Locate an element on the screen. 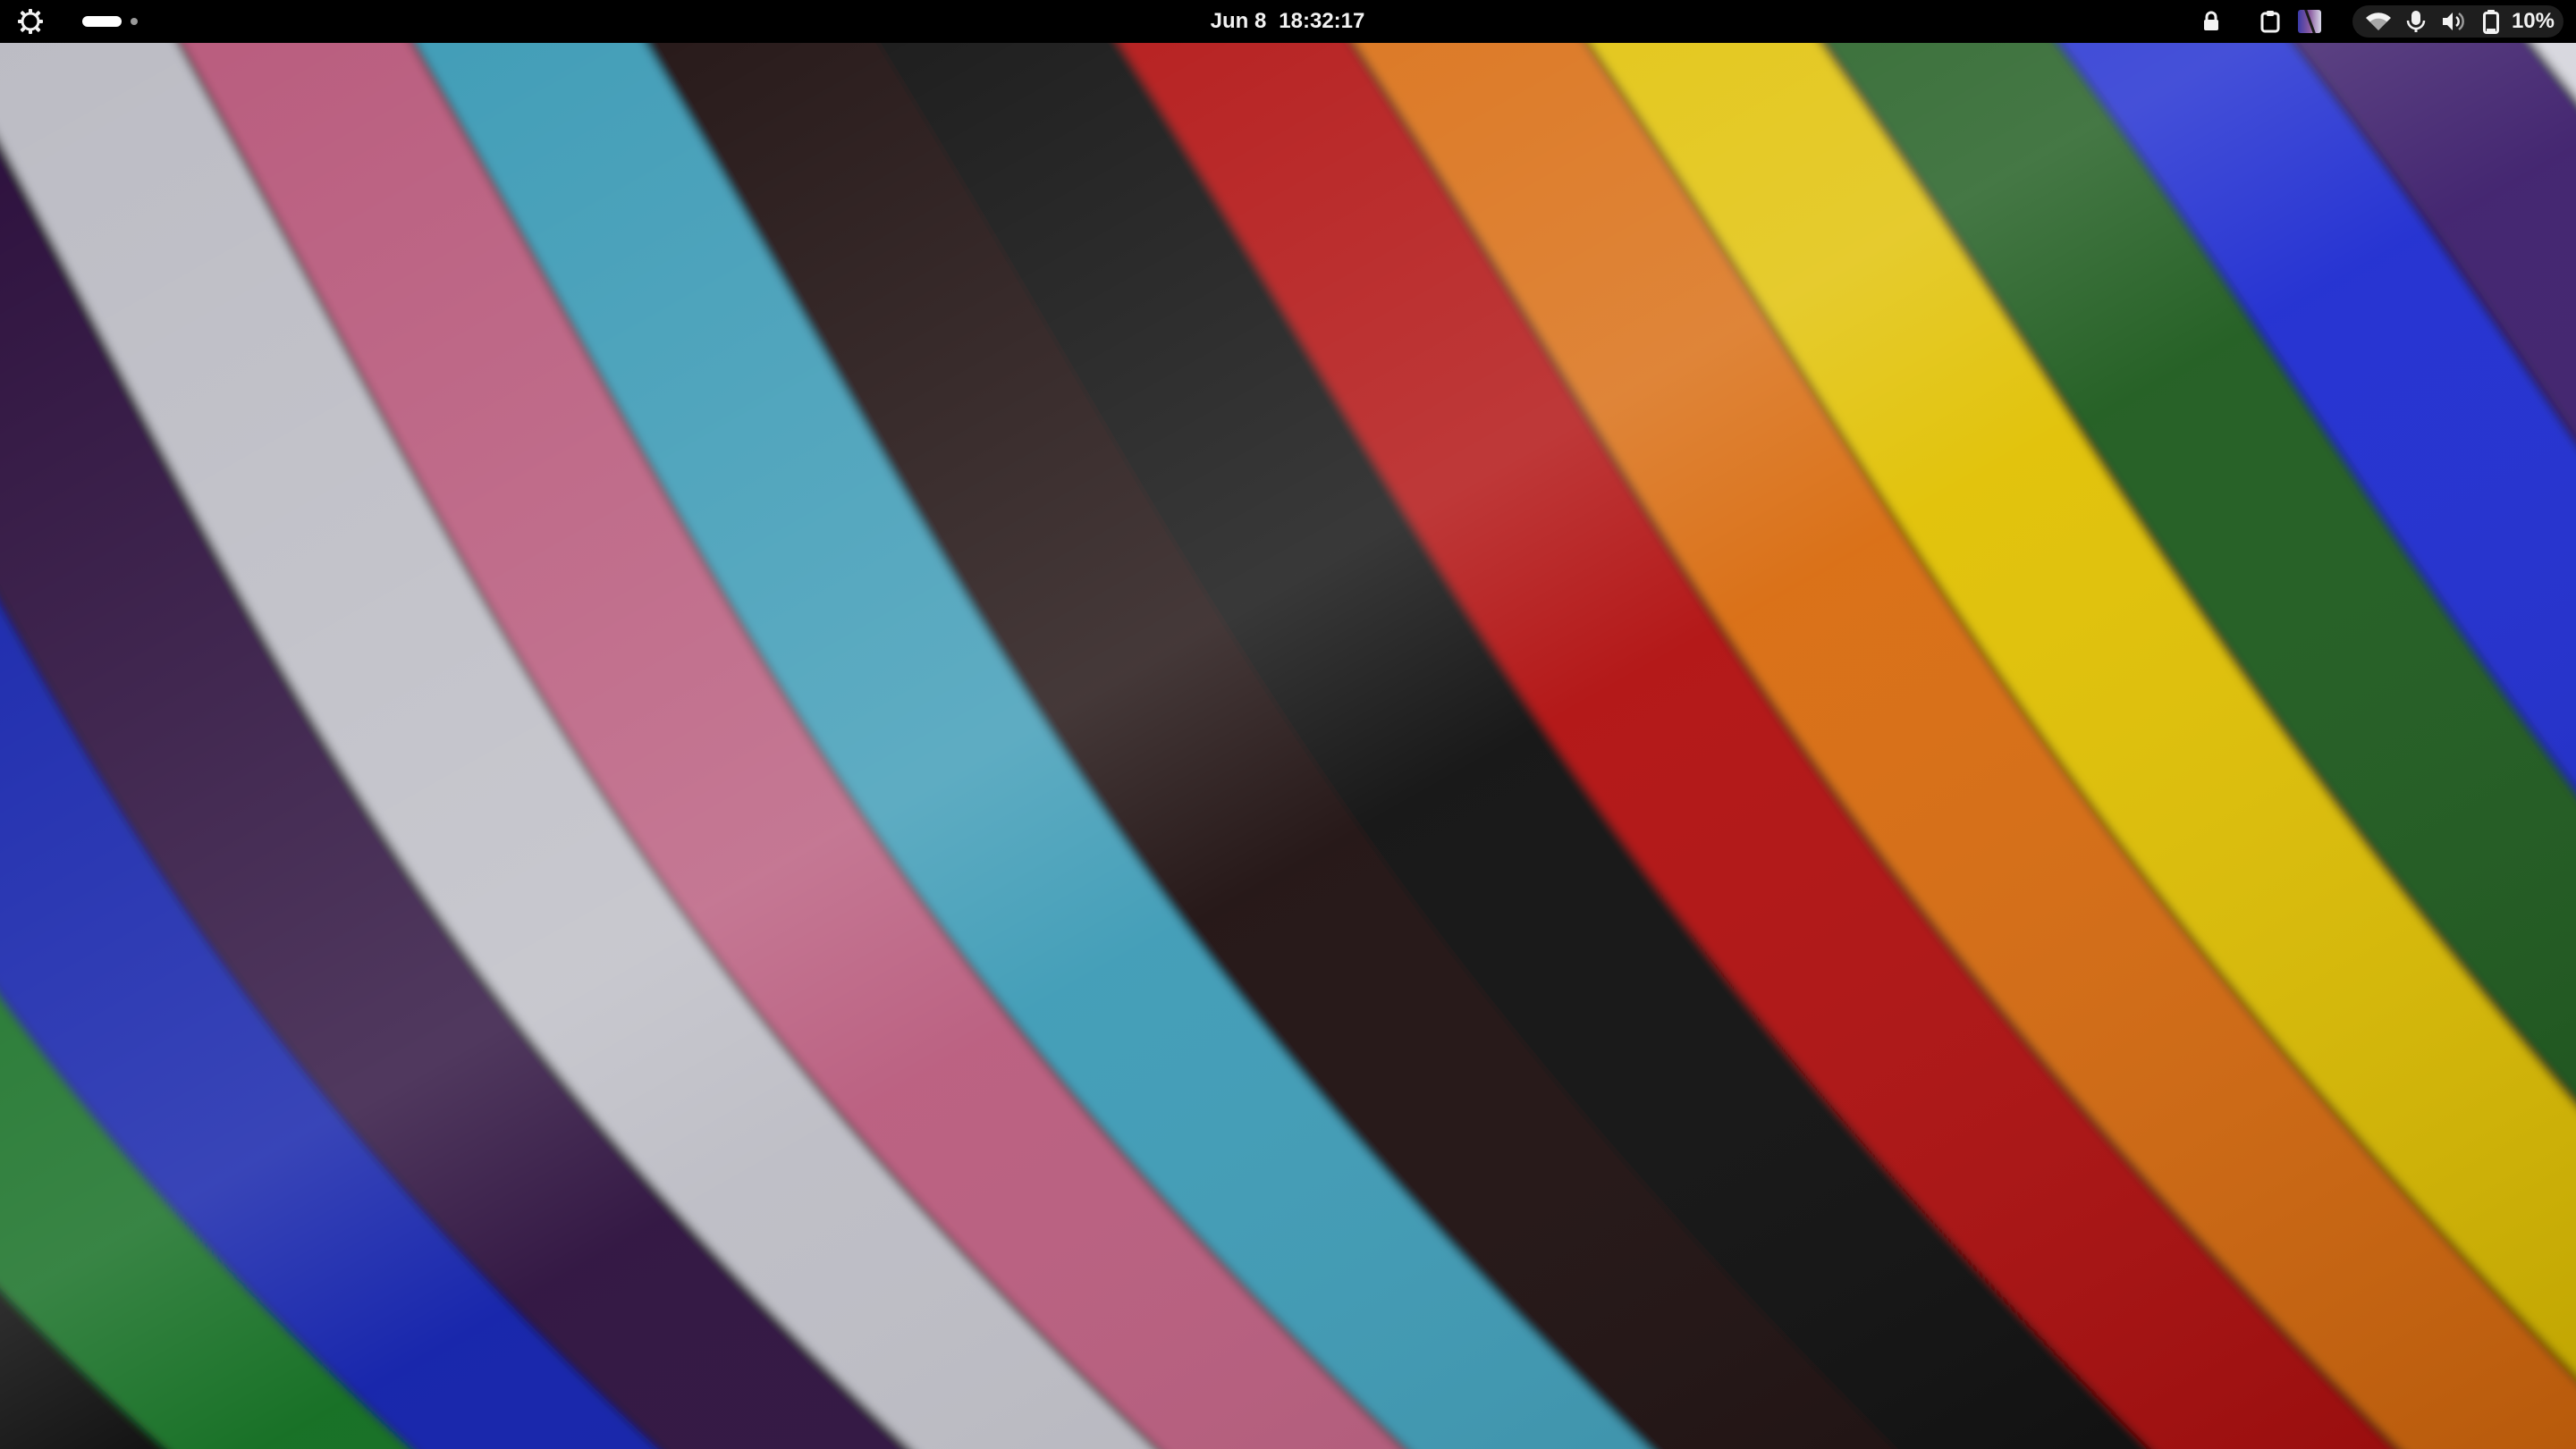 The width and height of the screenshot is (2576, 1449). workspace-active-pill is located at coordinates (102, 22).